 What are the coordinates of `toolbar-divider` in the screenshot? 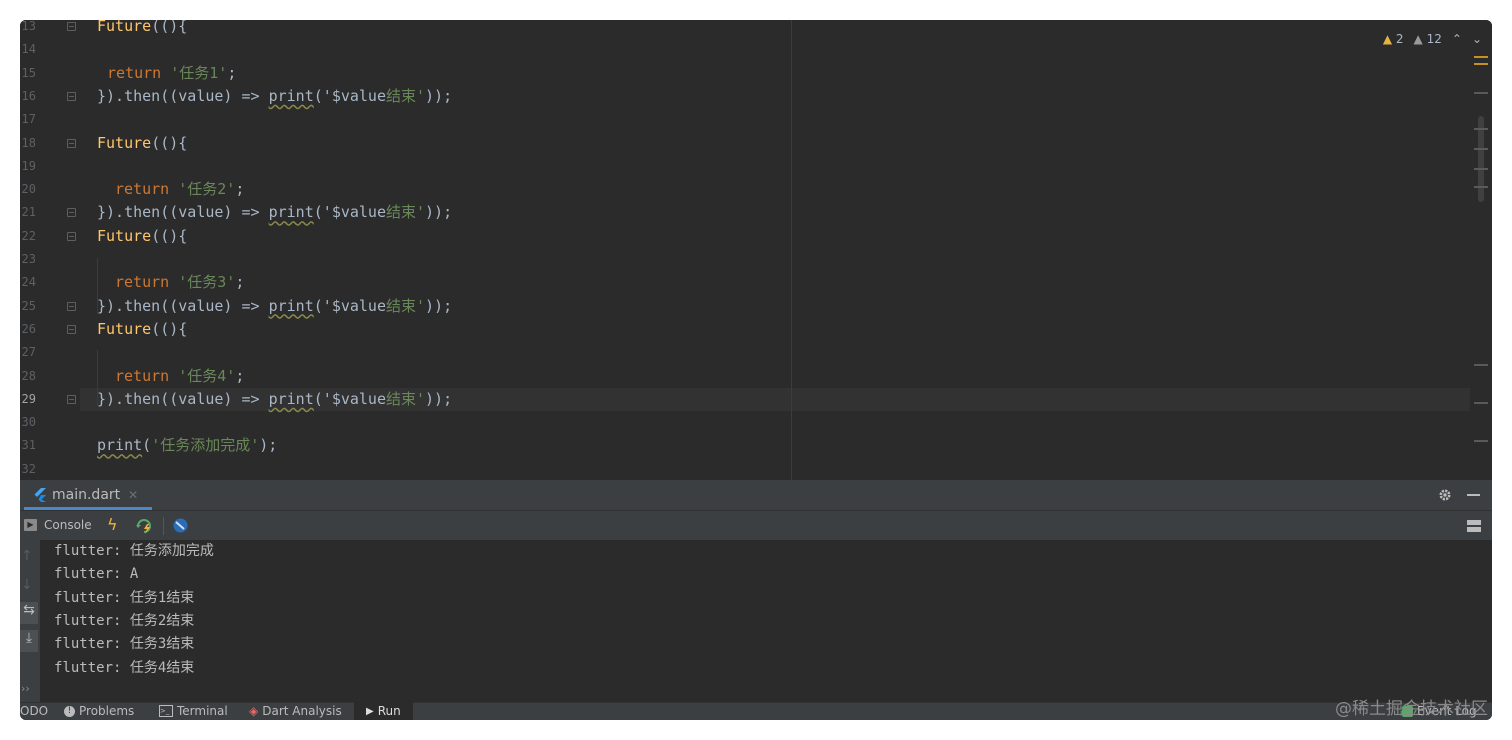 It's located at (163, 526).